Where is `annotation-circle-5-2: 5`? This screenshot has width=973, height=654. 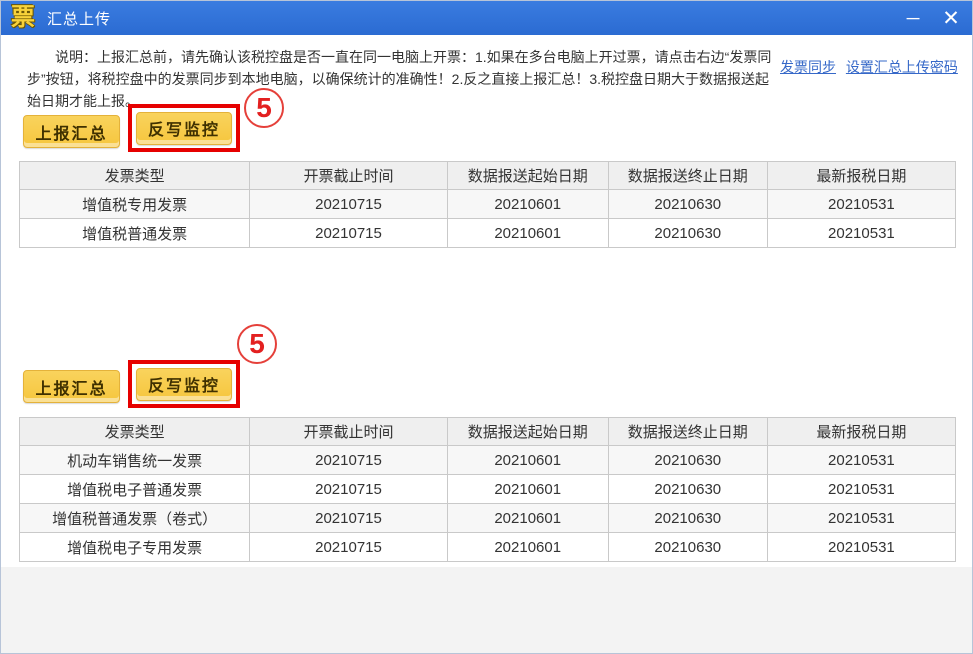
annotation-circle-5-2: 5 is located at coordinates (257, 344).